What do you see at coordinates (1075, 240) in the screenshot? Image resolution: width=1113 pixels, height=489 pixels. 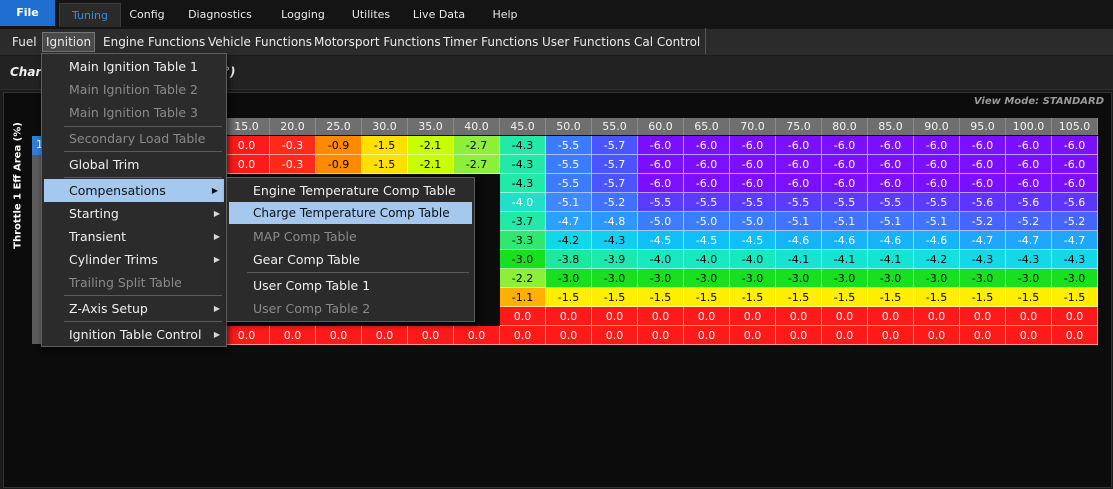 I see `table-cell: -4.7` at bounding box center [1075, 240].